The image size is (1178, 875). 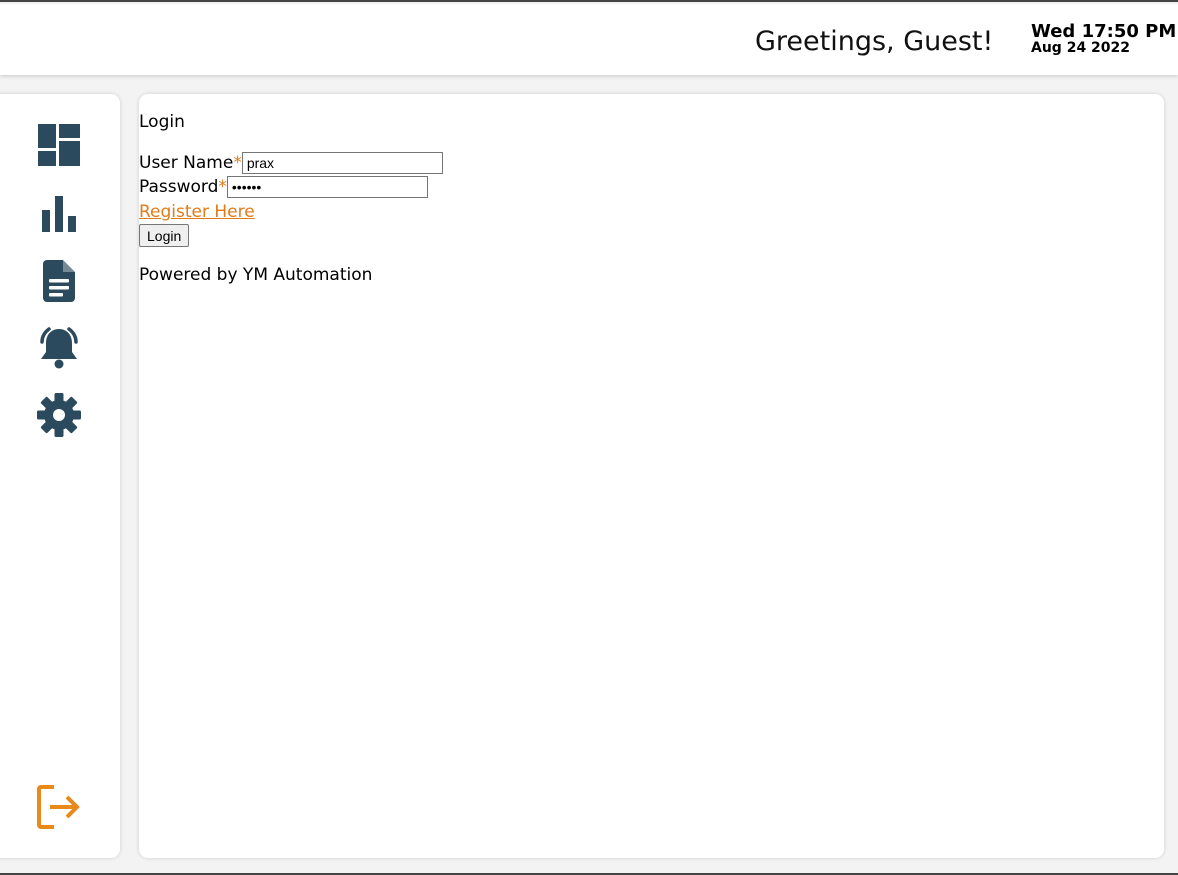 What do you see at coordinates (874, 41) in the screenshot?
I see `greeting-text: Greetings, Guest!` at bounding box center [874, 41].